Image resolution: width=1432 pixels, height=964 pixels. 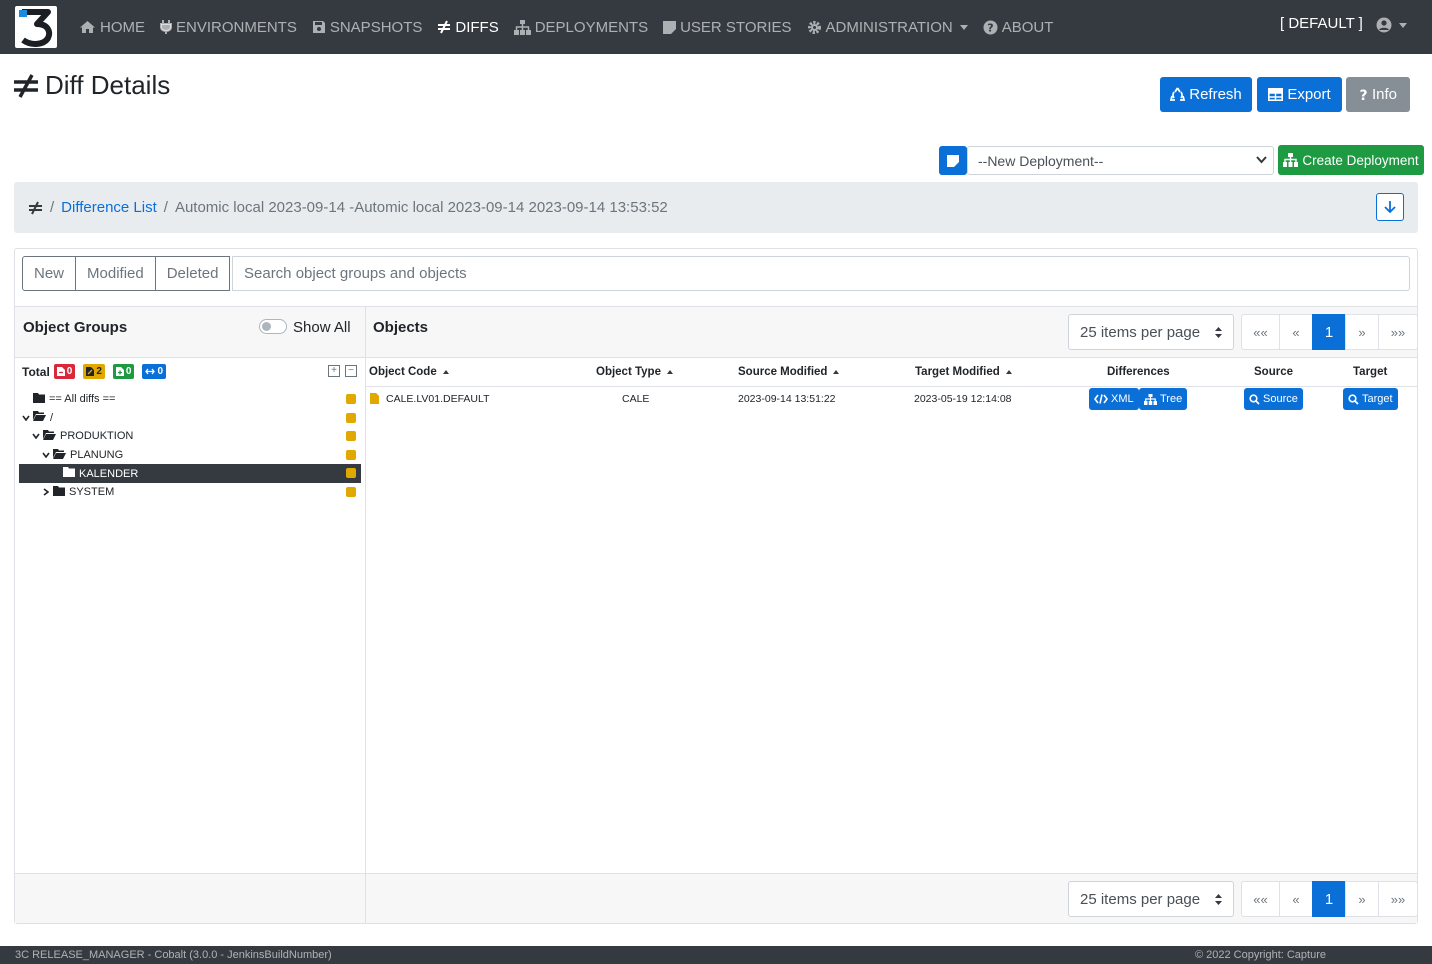 What do you see at coordinates (97, 455) in the screenshot?
I see `tree-node-label: PLANUNG` at bounding box center [97, 455].